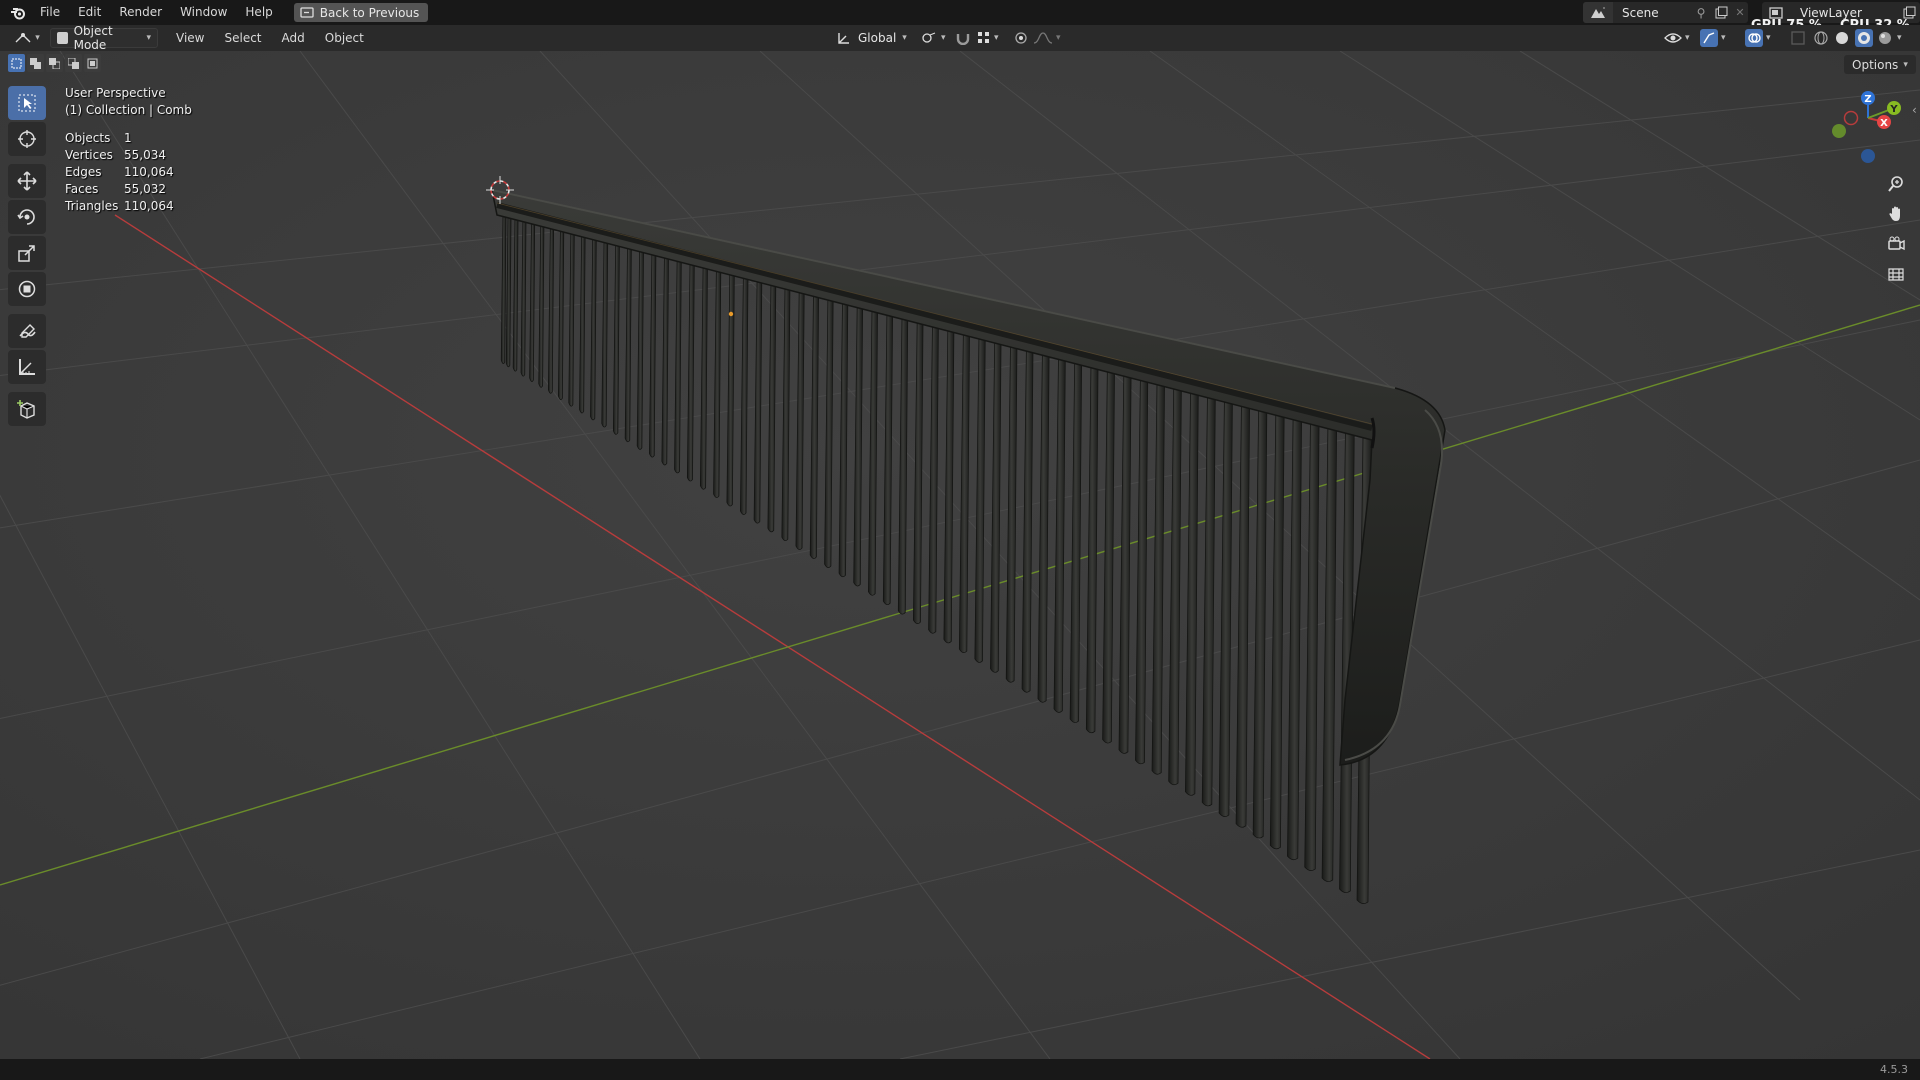 This screenshot has width=1920, height=1080. Describe the element at coordinates (242, 38) in the screenshot. I see `menu-select: Select` at that location.